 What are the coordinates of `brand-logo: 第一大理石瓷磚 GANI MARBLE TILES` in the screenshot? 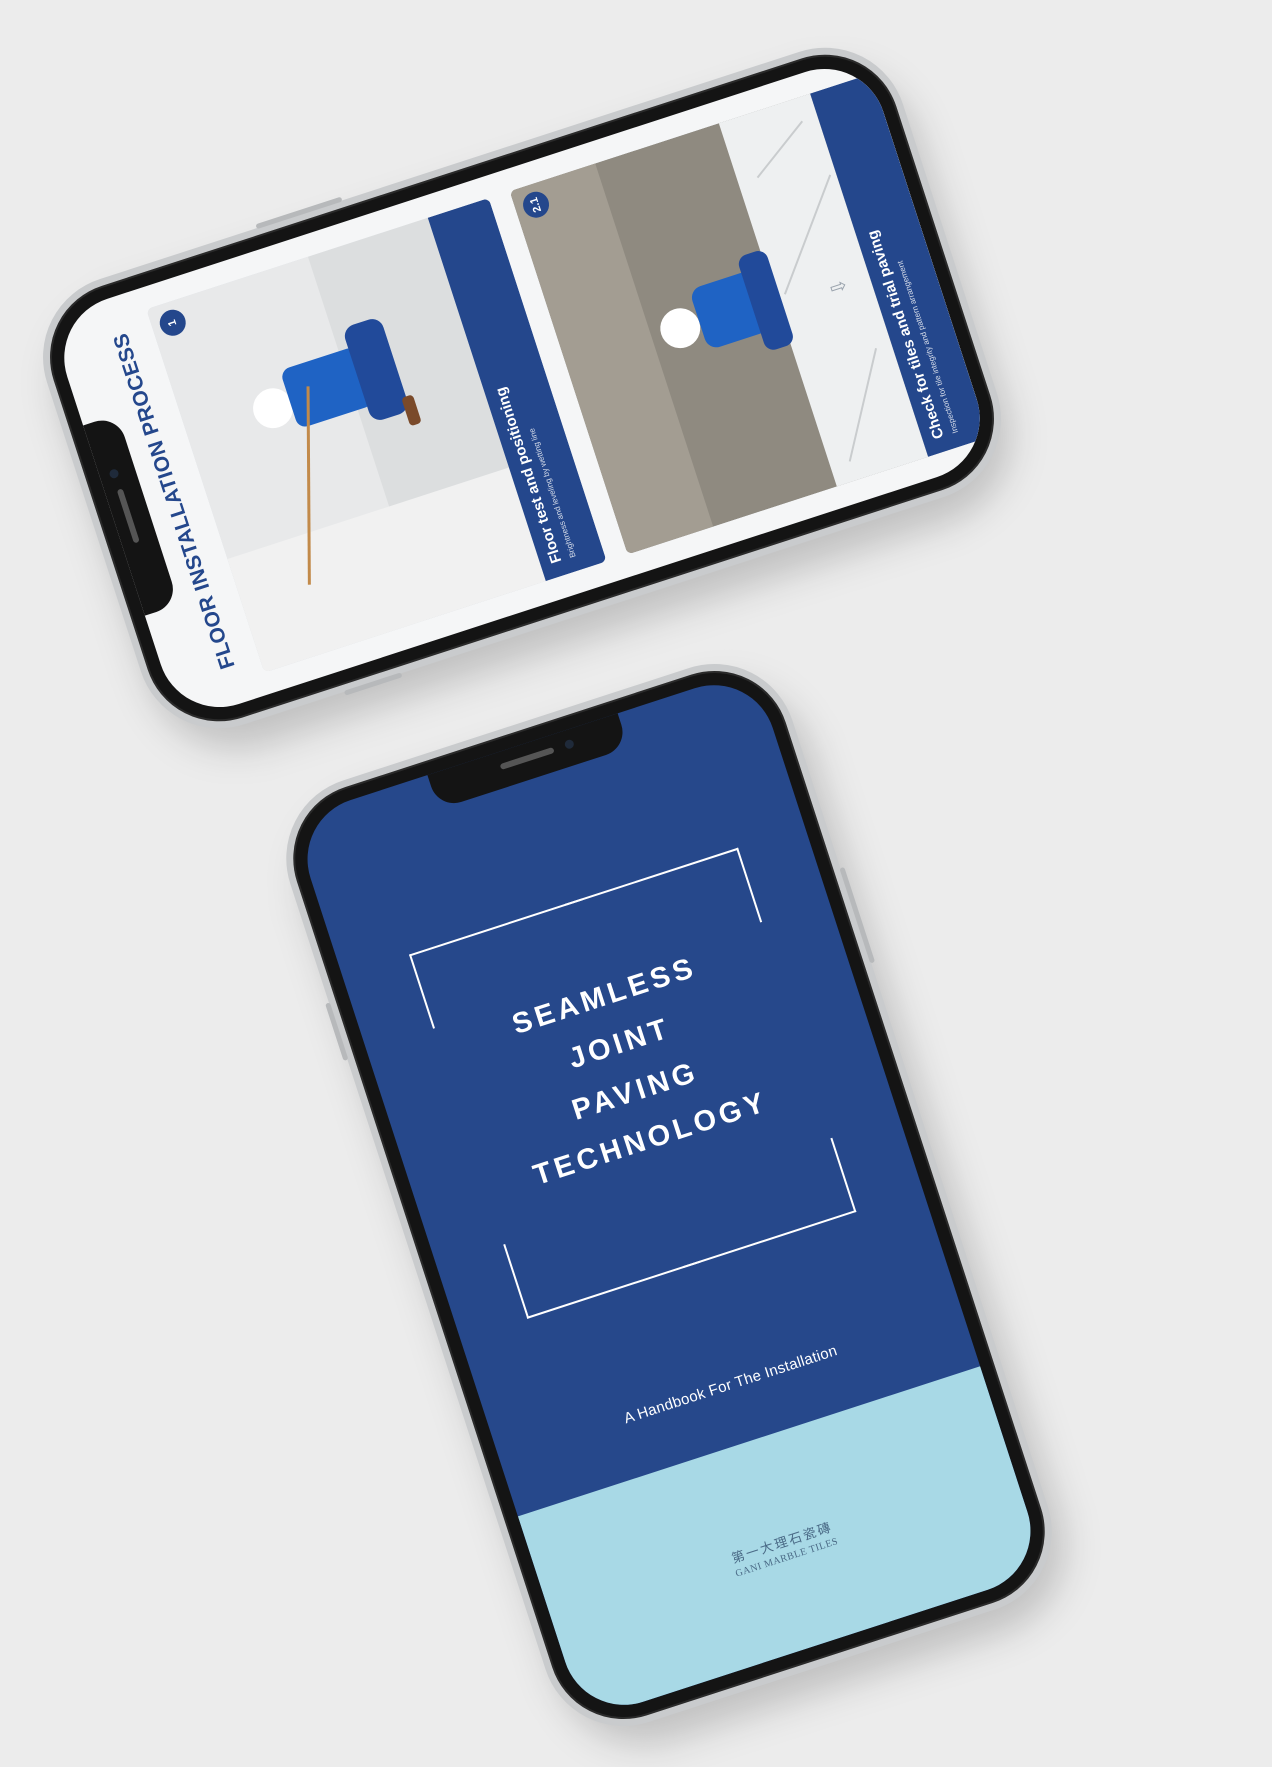 It's located at (784, 1548).